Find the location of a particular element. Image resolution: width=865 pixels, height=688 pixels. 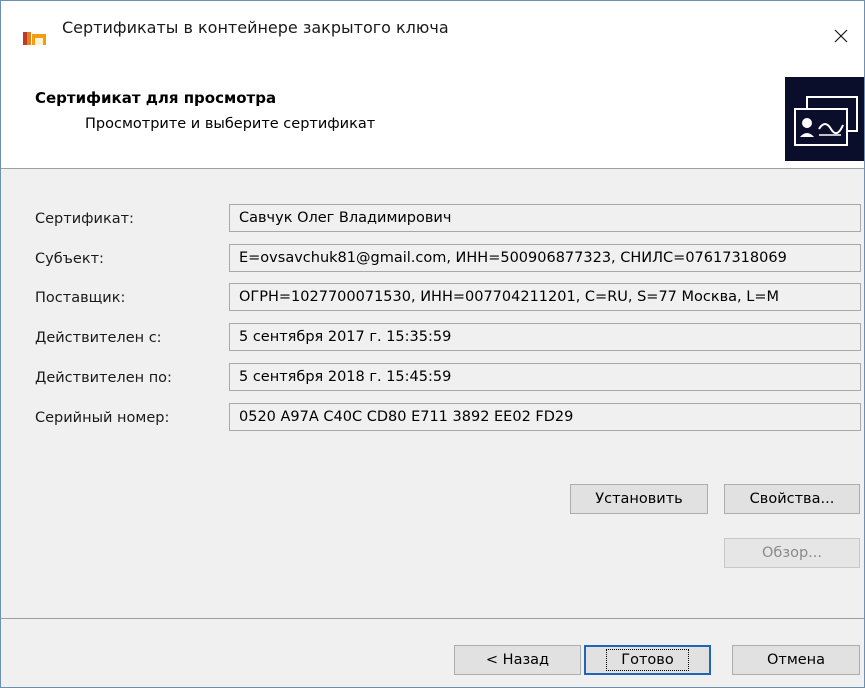

install-button: Установить is located at coordinates (639, 499).